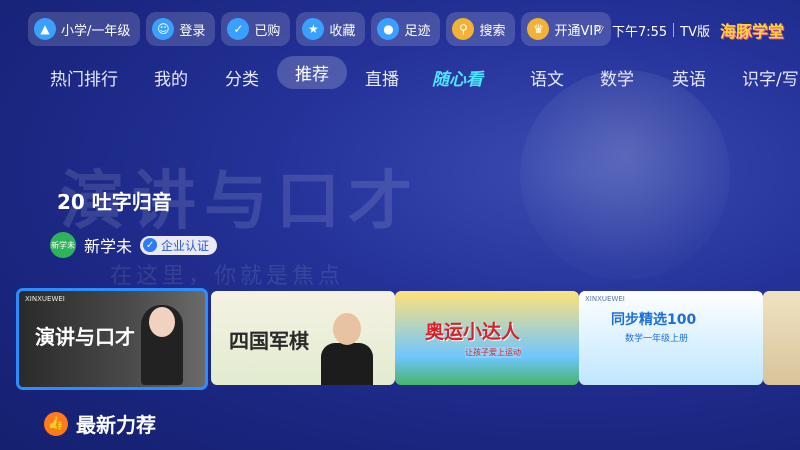  What do you see at coordinates (625, 175) in the screenshot?
I see `hero-presenter-image` at bounding box center [625, 175].